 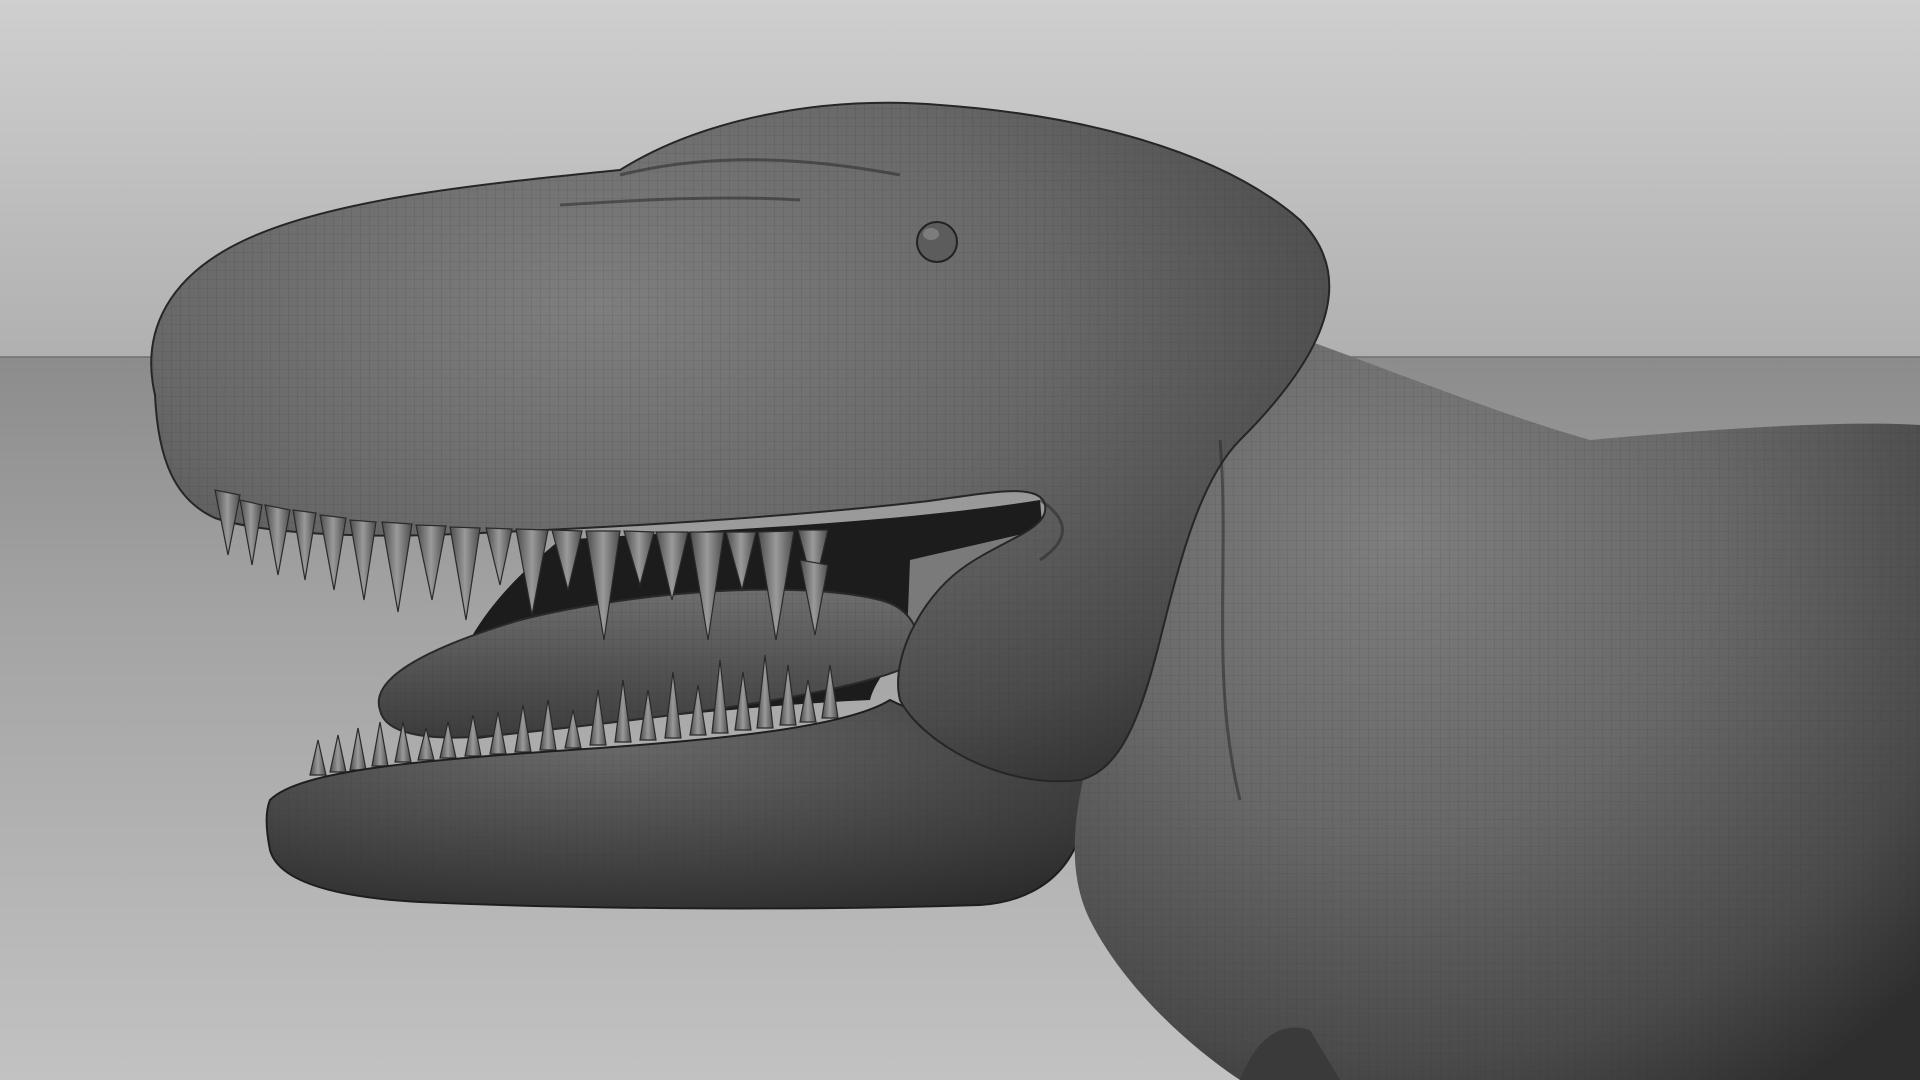 What do you see at coordinates (937, 242) in the screenshot?
I see `eye-bump` at bounding box center [937, 242].